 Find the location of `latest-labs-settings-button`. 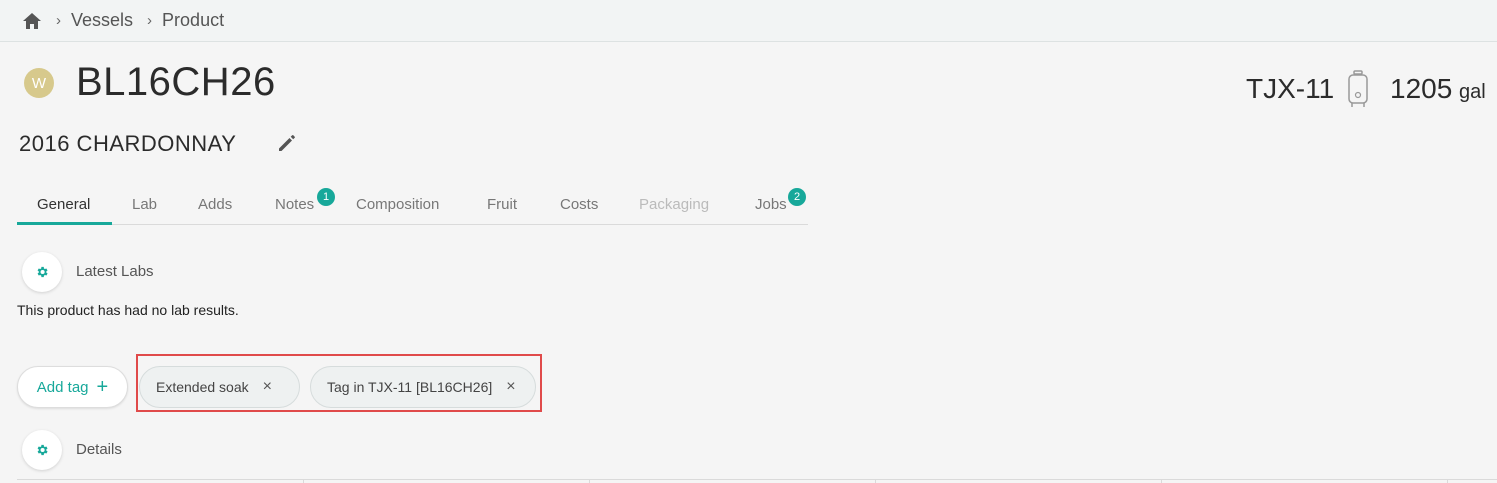

latest-labs-settings-button is located at coordinates (42, 272).